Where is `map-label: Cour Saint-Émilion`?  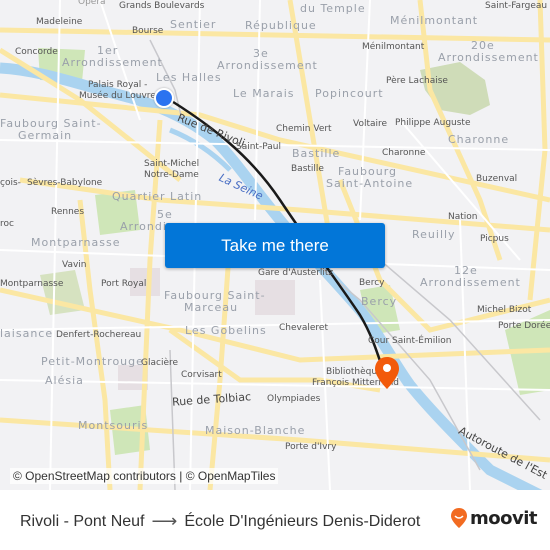
map-label: Cour Saint-Émilion is located at coordinates (410, 341).